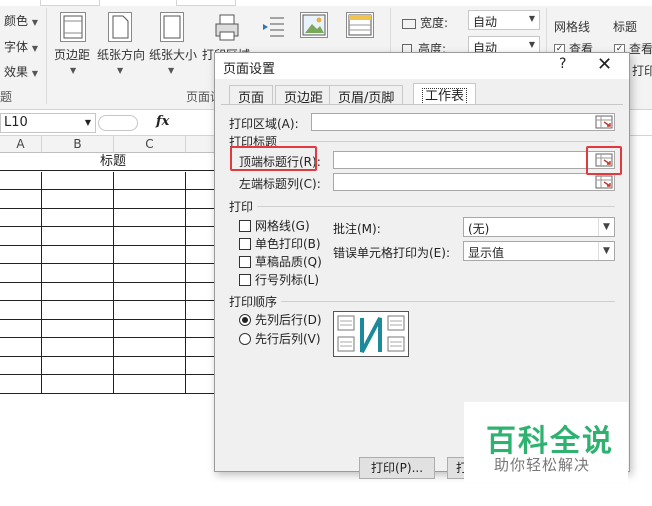 The width and height of the screenshot is (652, 506). I want to click on print-area-input, so click(463, 122).